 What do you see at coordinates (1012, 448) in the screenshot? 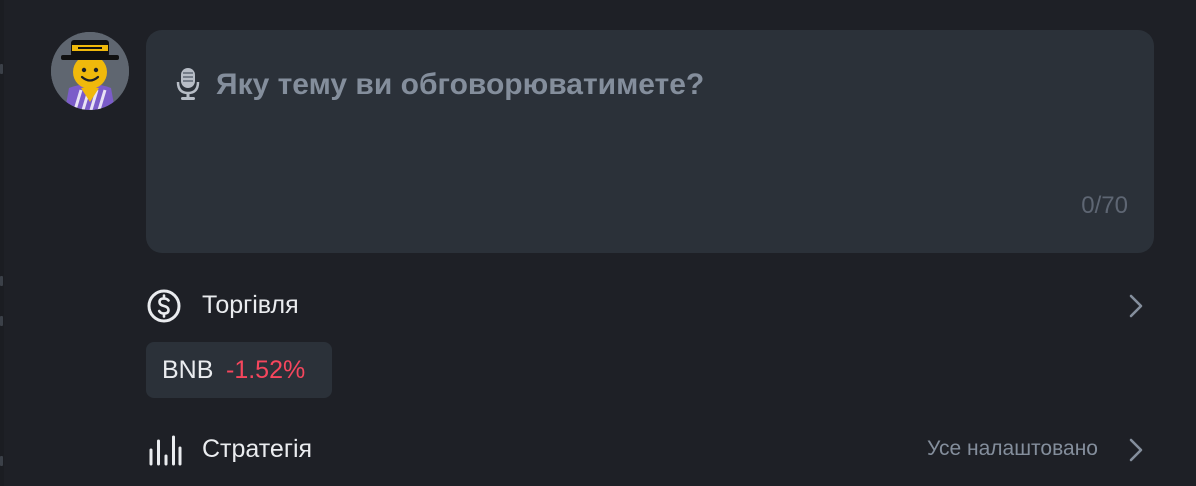
I see `strategy-status: Усе налаштовано` at bounding box center [1012, 448].